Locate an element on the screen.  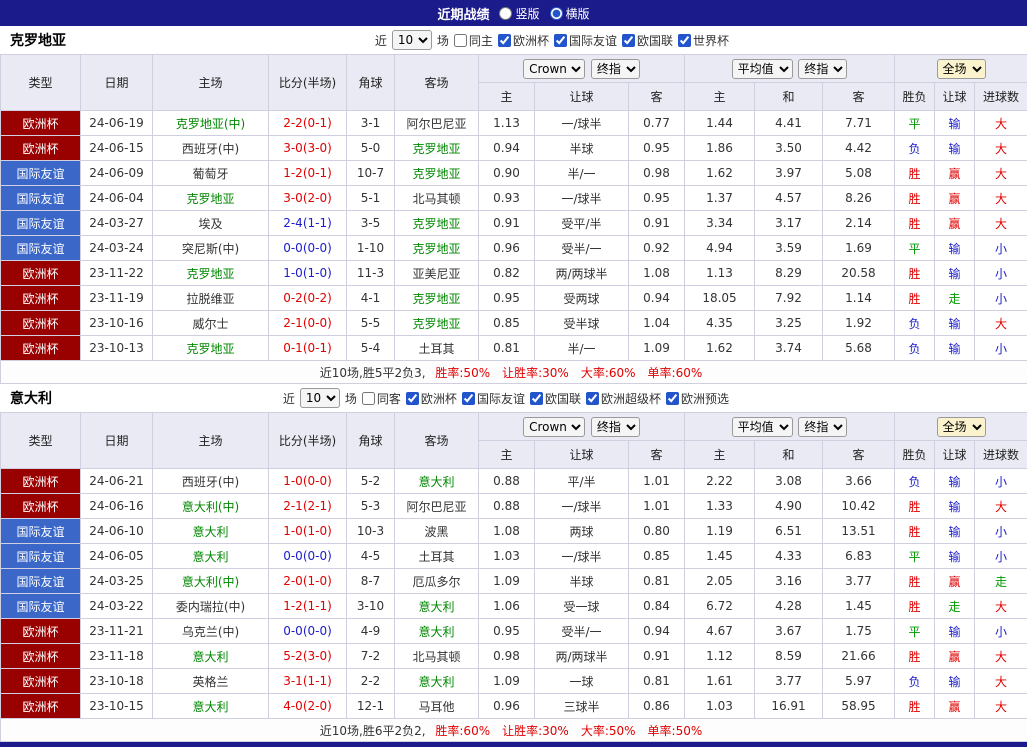
away-team: 北马其顿 is located at coordinates (436, 198).